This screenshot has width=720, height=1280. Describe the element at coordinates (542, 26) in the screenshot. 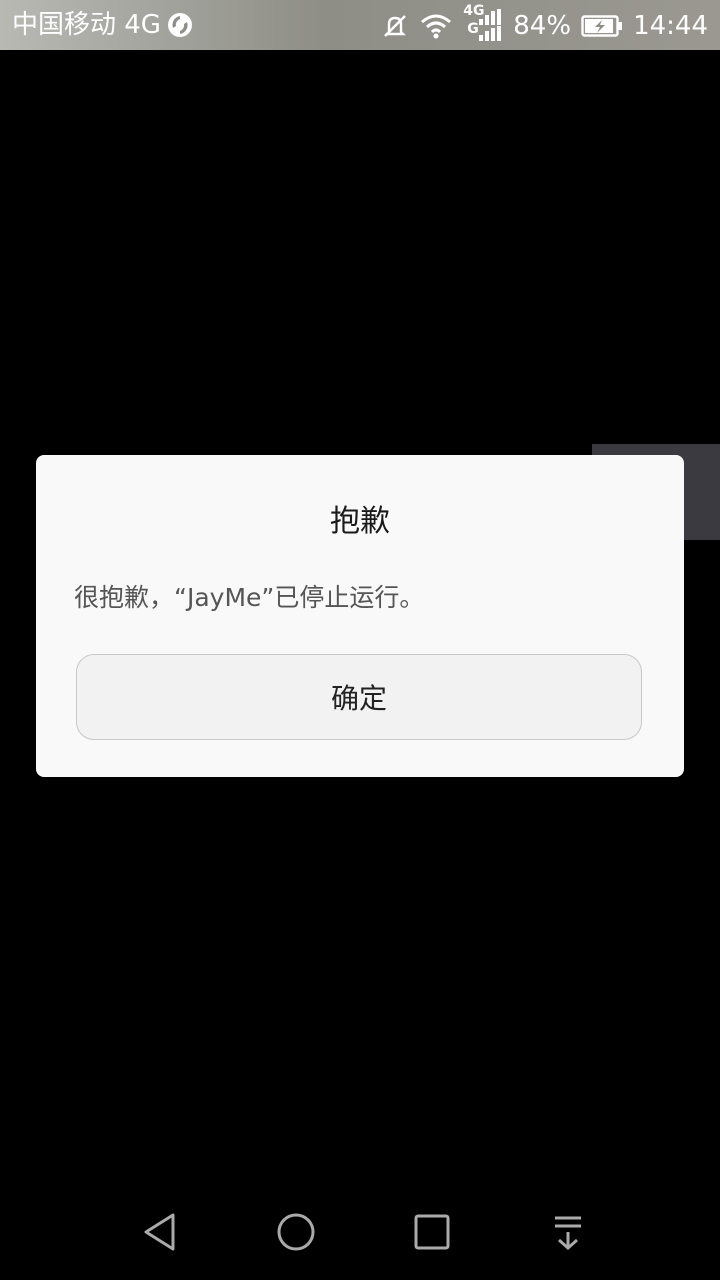

I see `battery-percent: 84%` at that location.